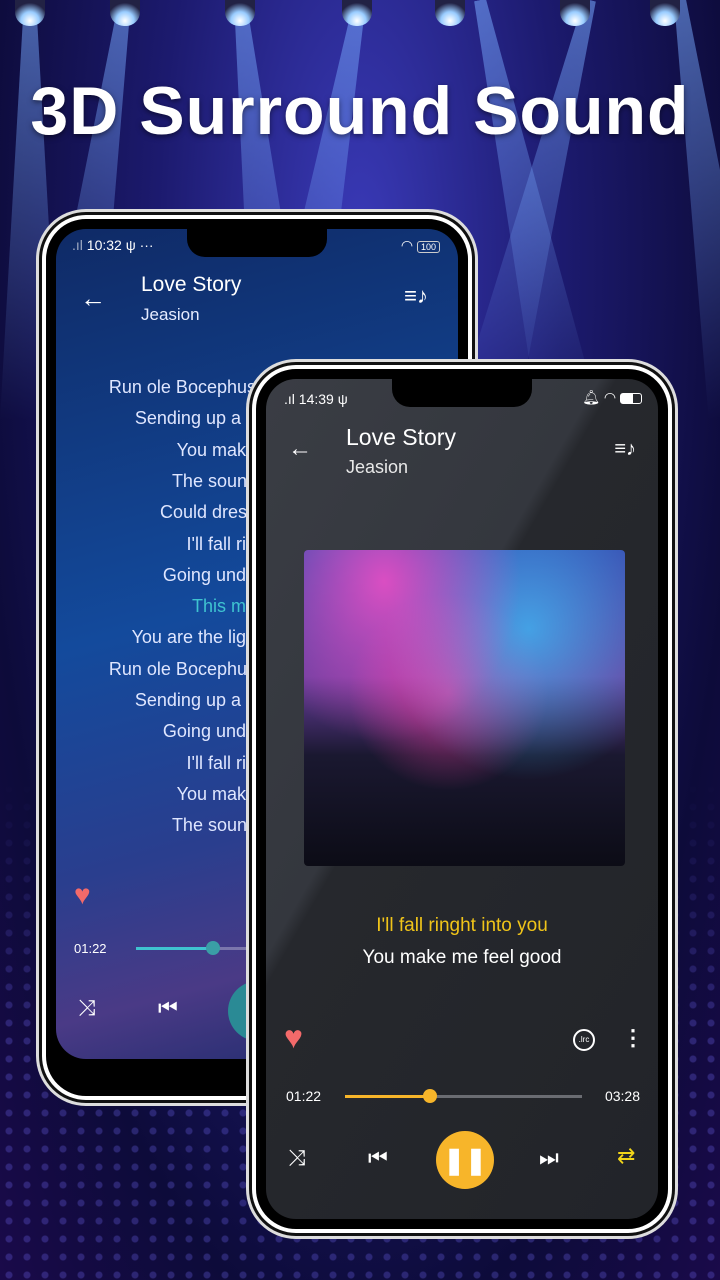 The height and width of the screenshot is (1280, 720). I want to click on next-icon: ⏭, so click(549, 1158).